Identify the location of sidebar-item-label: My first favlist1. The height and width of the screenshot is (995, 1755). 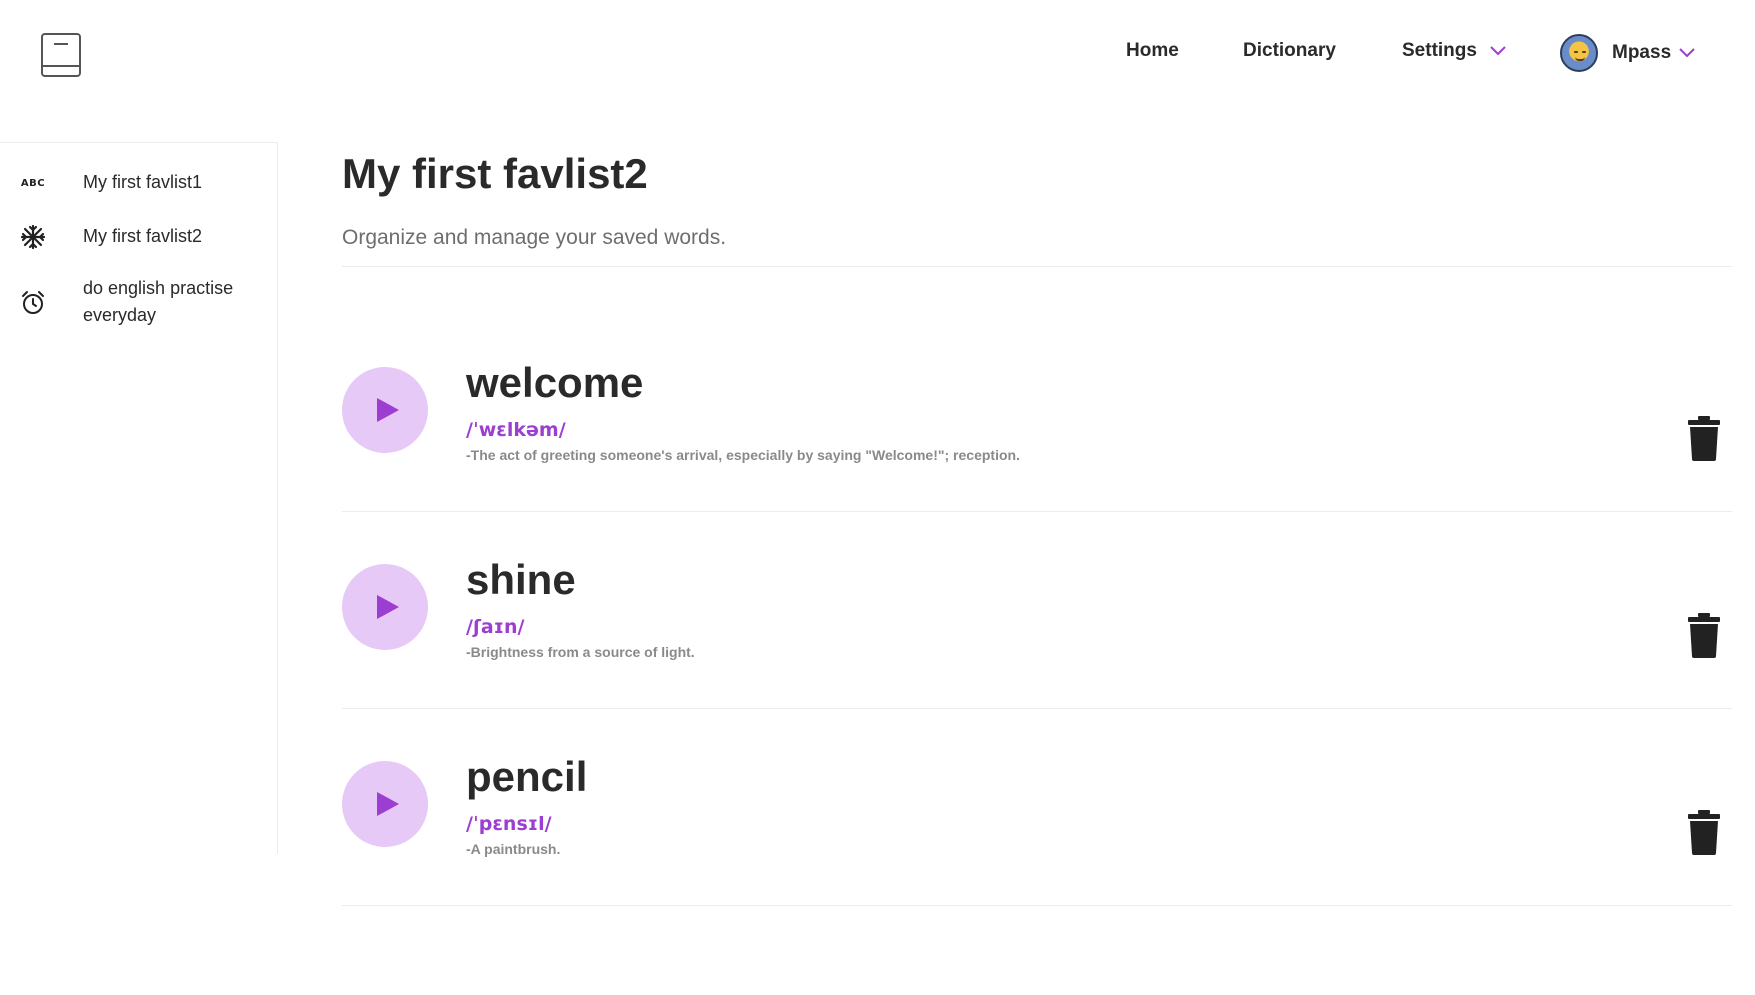
(143, 182).